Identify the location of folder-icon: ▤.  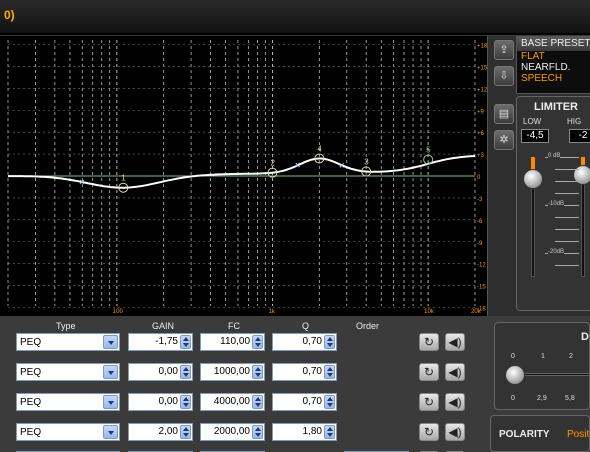
(504, 114).